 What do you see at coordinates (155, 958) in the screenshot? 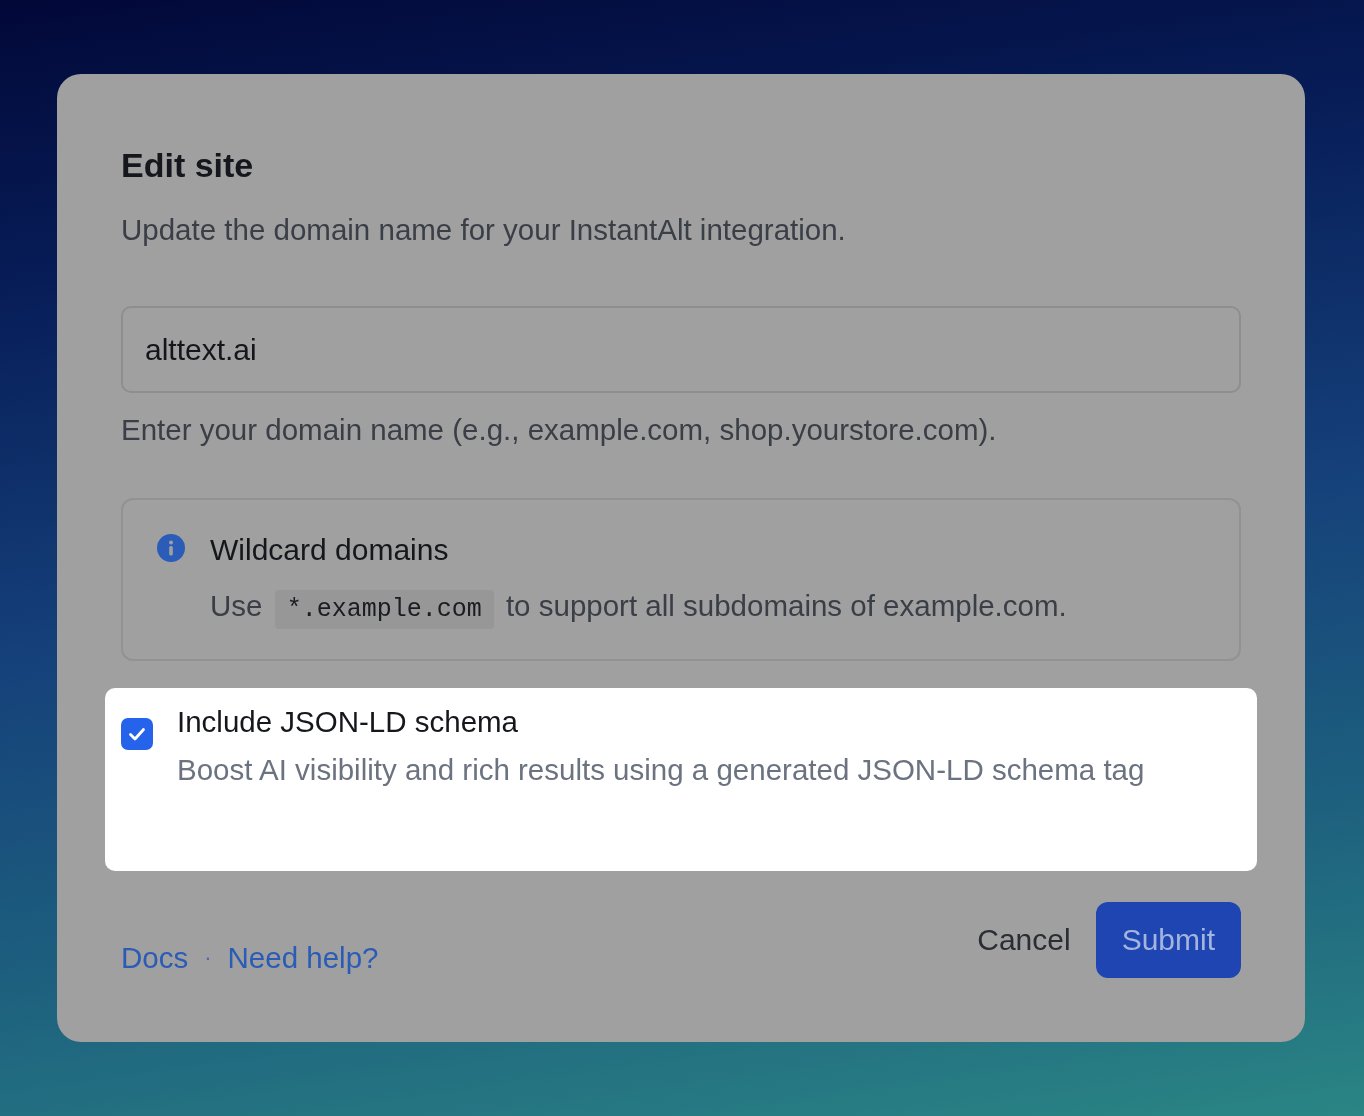
I see `docs-link: Docs` at bounding box center [155, 958].